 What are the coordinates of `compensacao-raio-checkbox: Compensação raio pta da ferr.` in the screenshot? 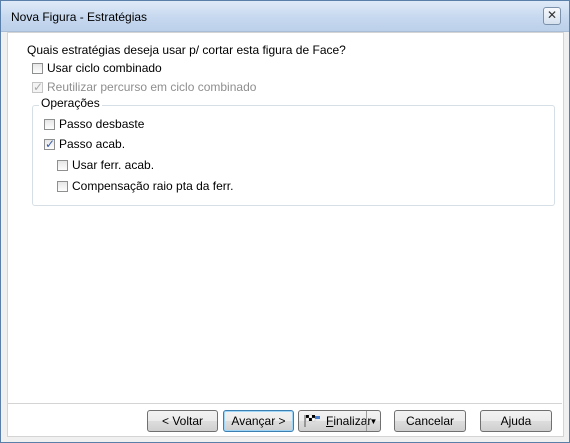 It's located at (145, 186).